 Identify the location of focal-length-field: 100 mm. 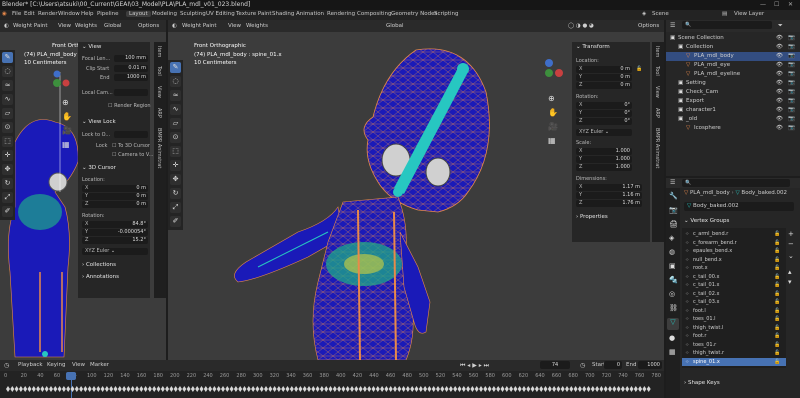
(131, 58).